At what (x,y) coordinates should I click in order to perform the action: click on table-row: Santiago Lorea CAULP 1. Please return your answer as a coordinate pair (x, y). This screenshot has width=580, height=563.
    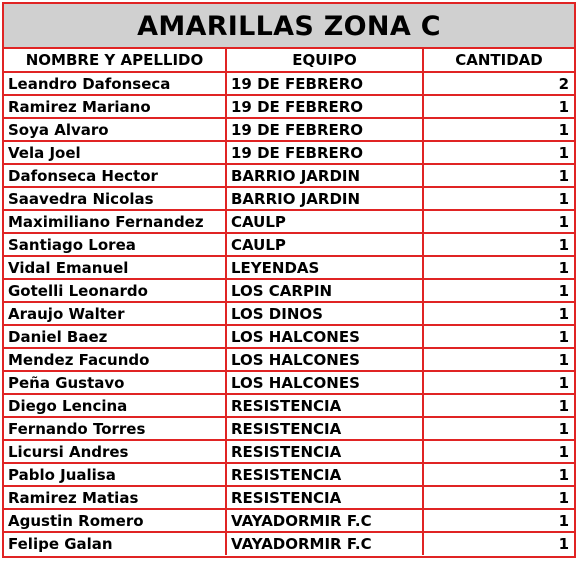
    Looking at the image, I should click on (289, 244).